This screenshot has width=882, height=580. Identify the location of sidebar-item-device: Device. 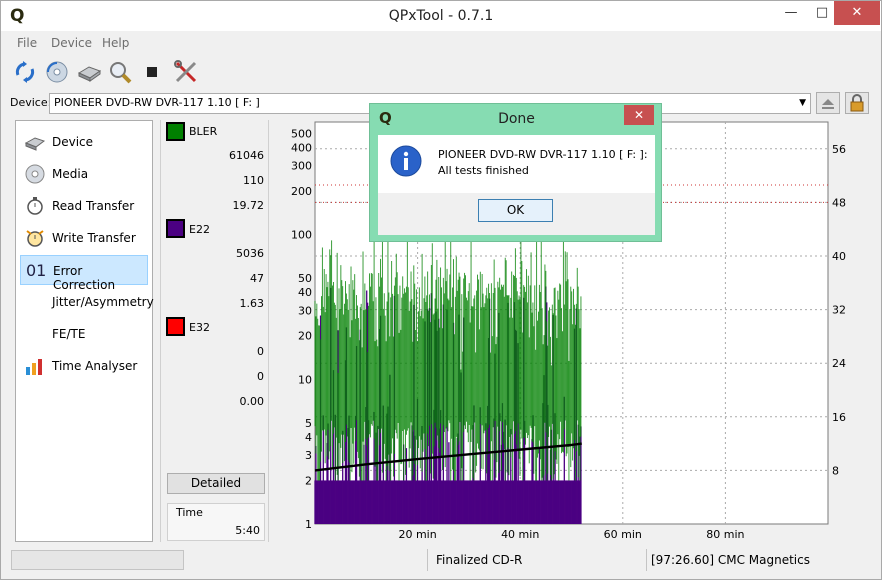
(84, 142).